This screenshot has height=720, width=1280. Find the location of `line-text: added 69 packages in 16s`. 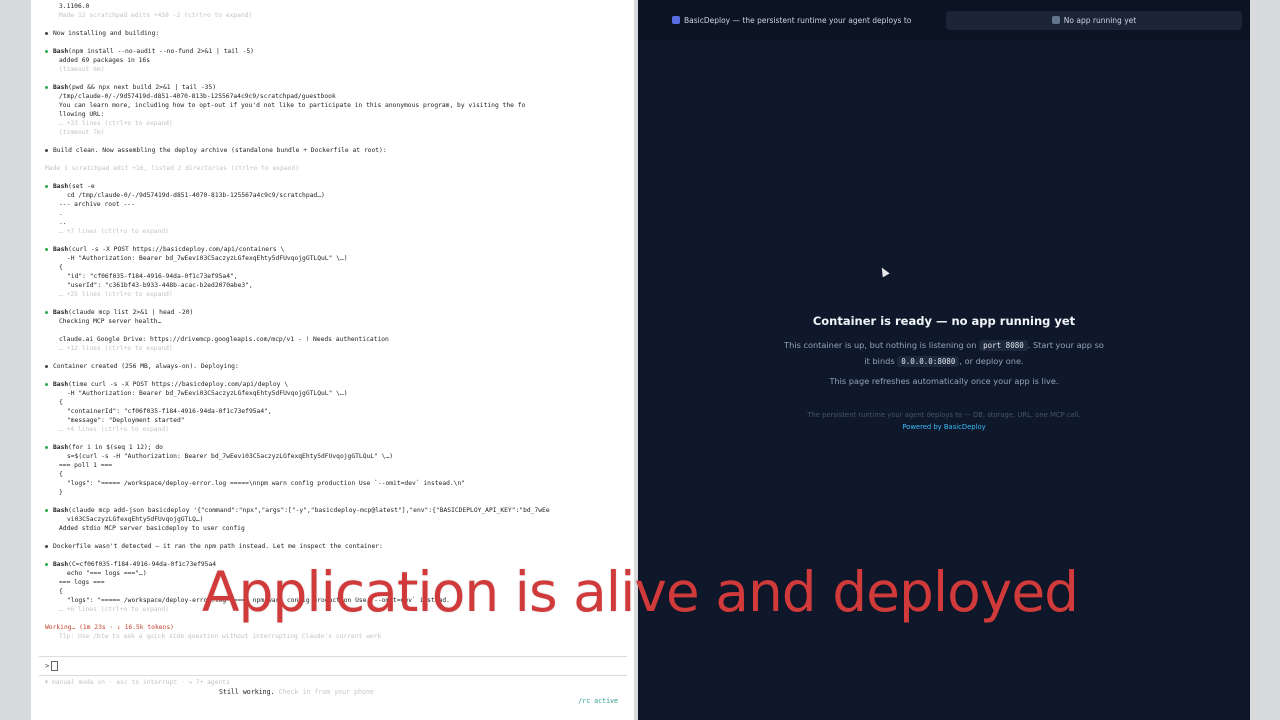

line-text: added 69 packages in 16s is located at coordinates (104, 60).